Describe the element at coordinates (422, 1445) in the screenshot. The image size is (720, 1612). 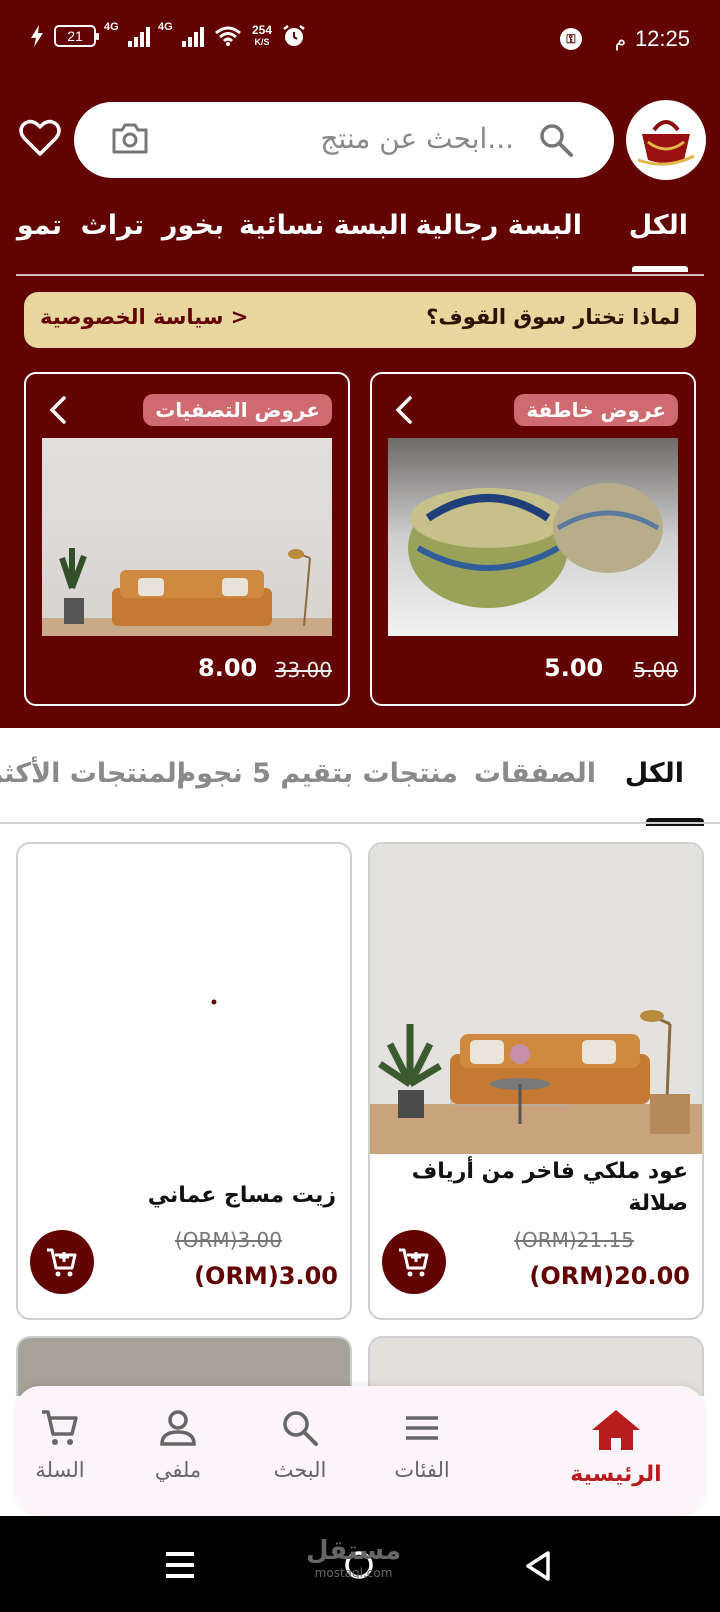
I see `nav-categories: الفئات` at that location.